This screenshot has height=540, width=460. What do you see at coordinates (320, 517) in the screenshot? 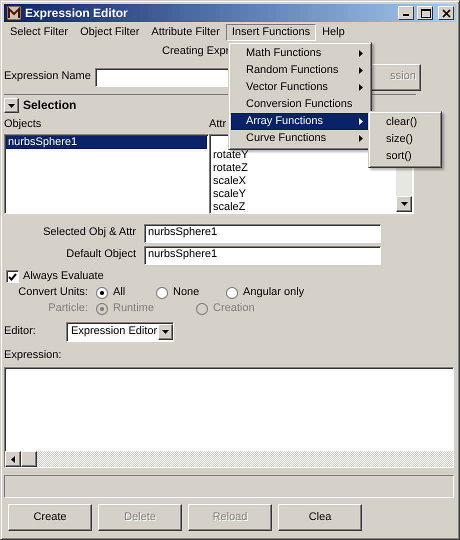
I see `dialog-button: Clea` at bounding box center [320, 517].